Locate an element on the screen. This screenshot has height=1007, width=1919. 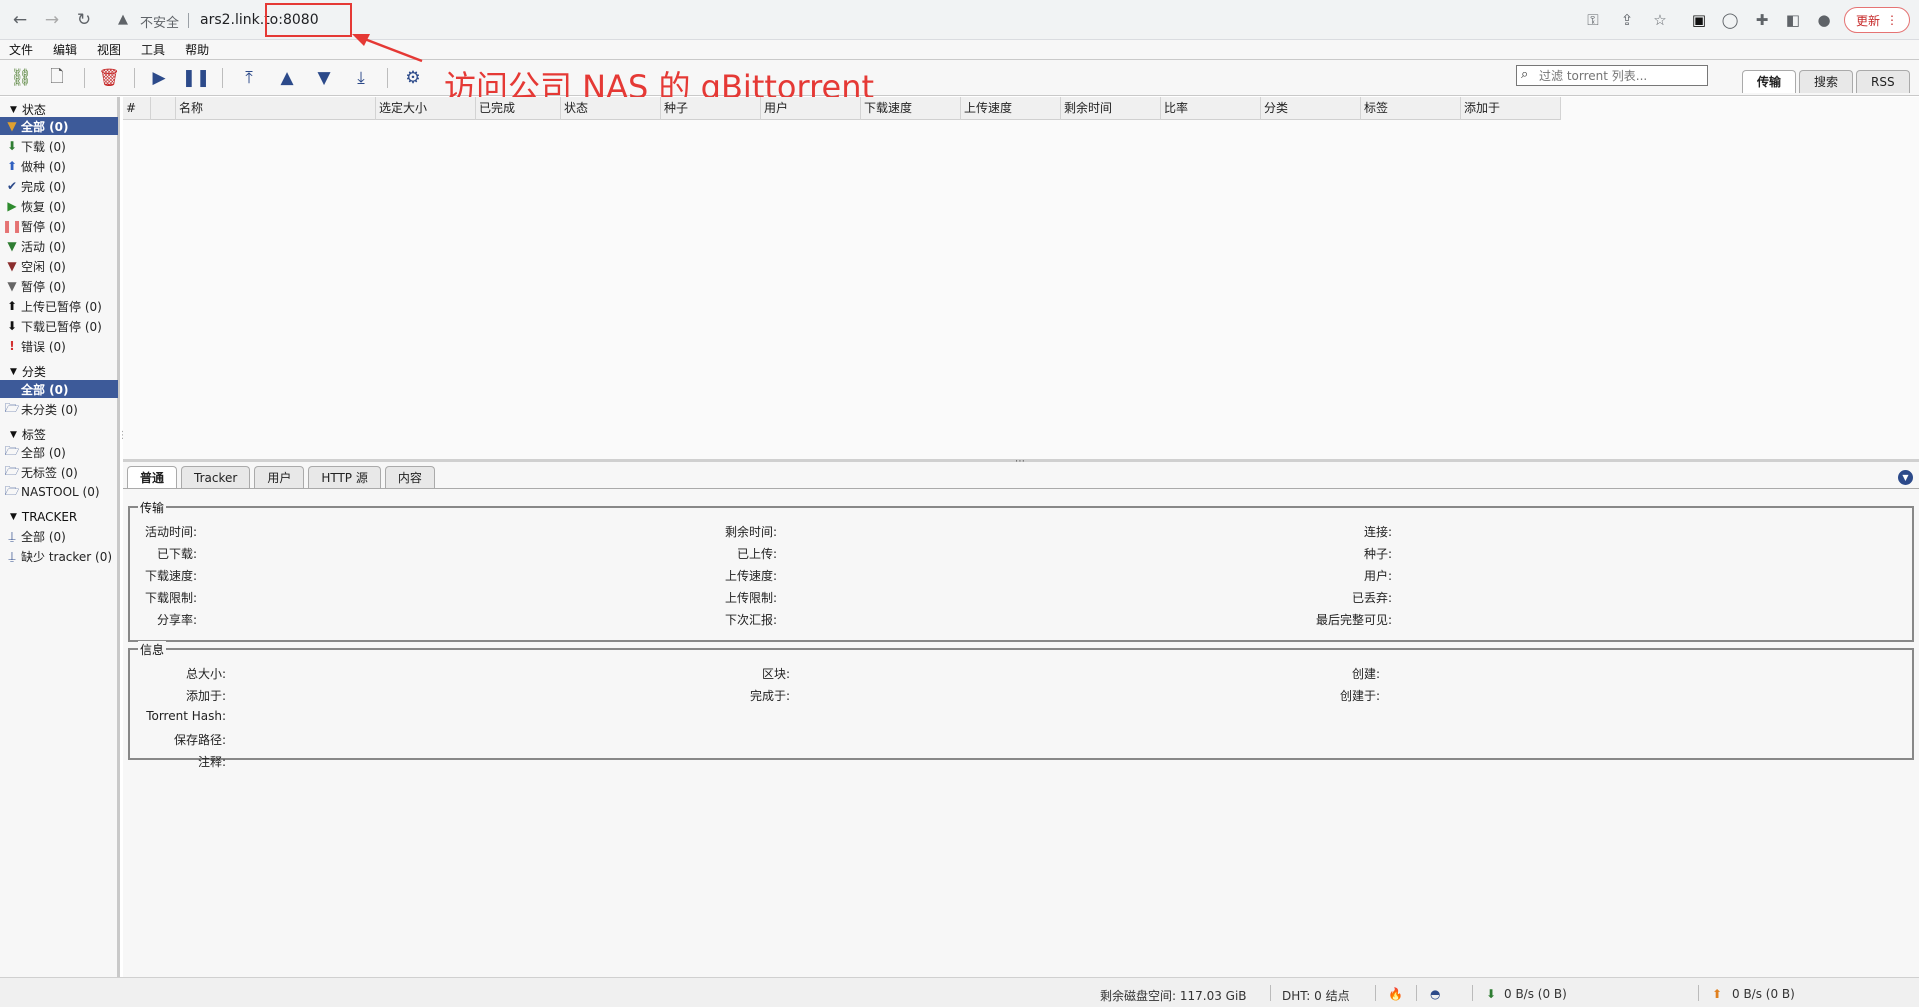
sidepanel-icon: ◧ is located at coordinates (1793, 20).